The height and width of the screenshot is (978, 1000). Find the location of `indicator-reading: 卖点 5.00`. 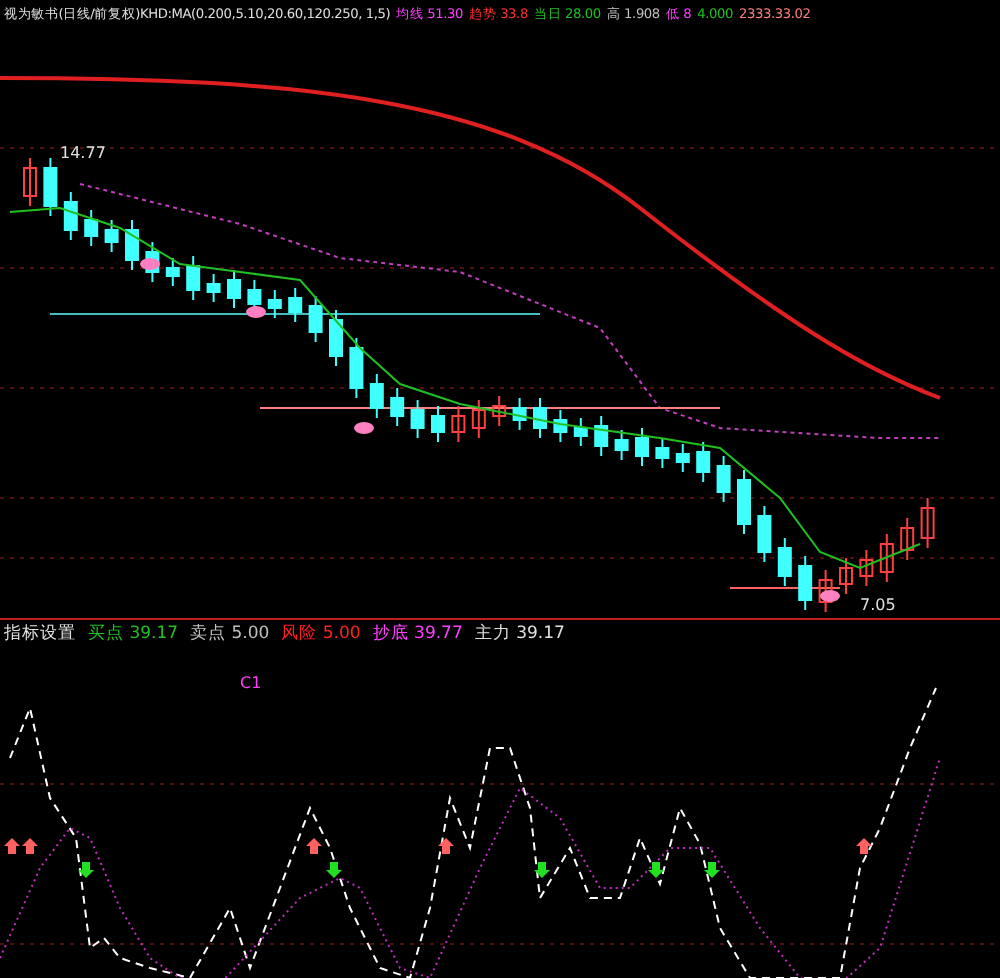

indicator-reading: 卖点 5.00 is located at coordinates (230, 634).